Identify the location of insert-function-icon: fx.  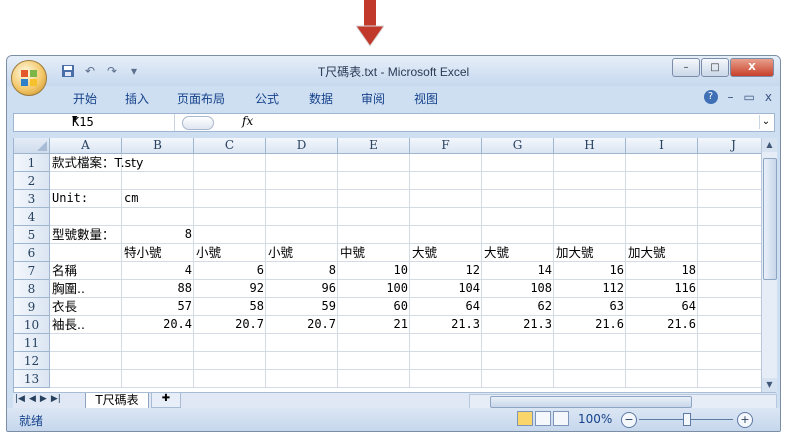
(247, 121).